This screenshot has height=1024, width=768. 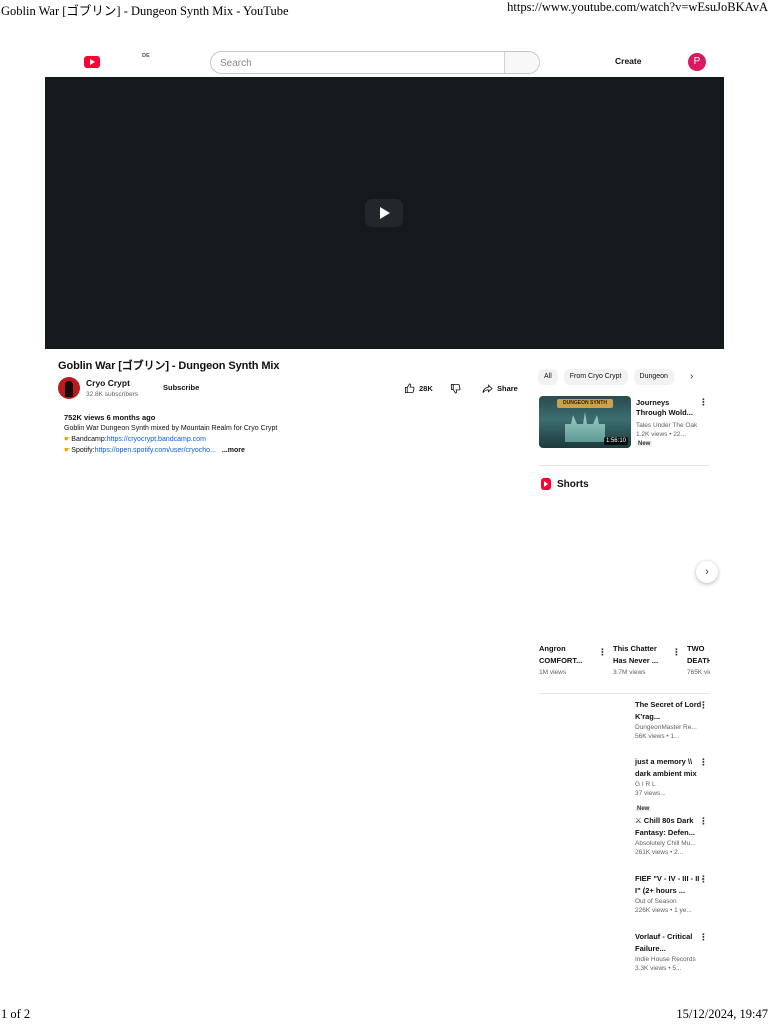 What do you see at coordinates (110, 417) in the screenshot?
I see `views-and-age: 752K views 6 months ago` at bounding box center [110, 417].